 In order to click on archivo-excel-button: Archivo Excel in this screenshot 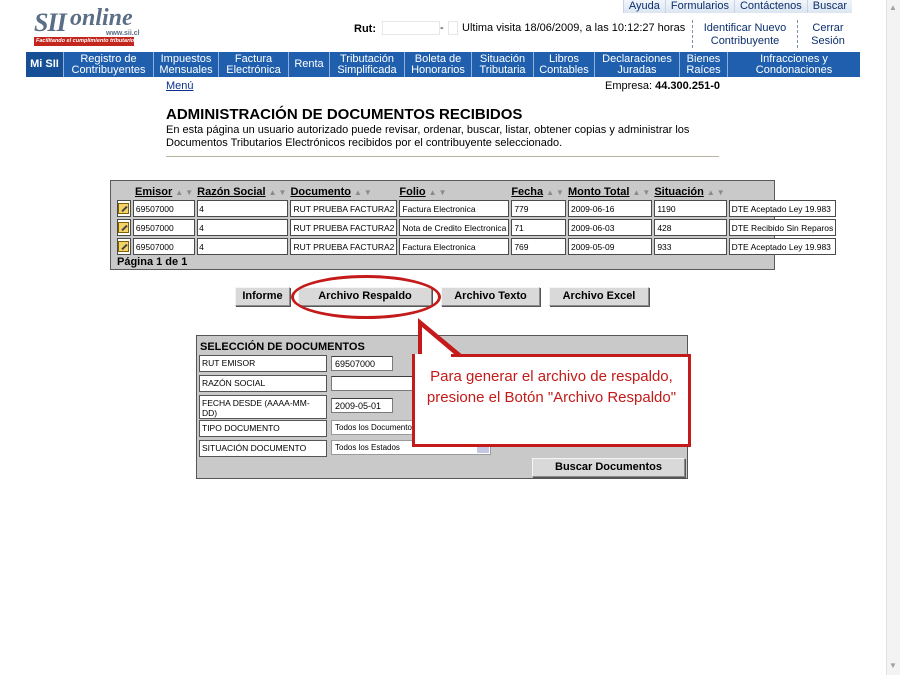, I will do `click(599, 296)`.